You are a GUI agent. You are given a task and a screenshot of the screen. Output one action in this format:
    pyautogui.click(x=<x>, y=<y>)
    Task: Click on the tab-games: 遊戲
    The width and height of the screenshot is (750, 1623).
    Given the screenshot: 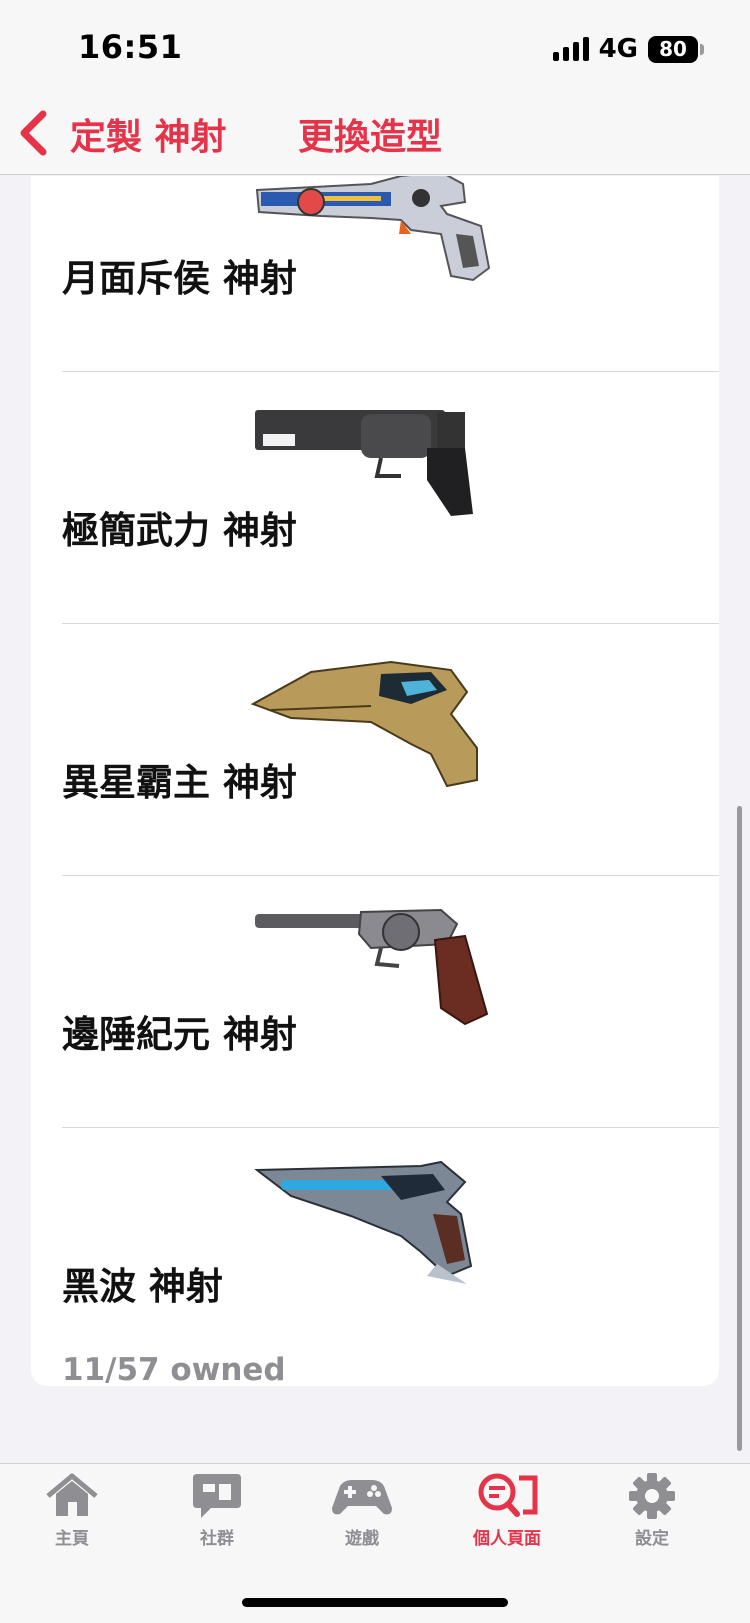 What is the action you would take?
    pyautogui.click(x=362, y=1510)
    